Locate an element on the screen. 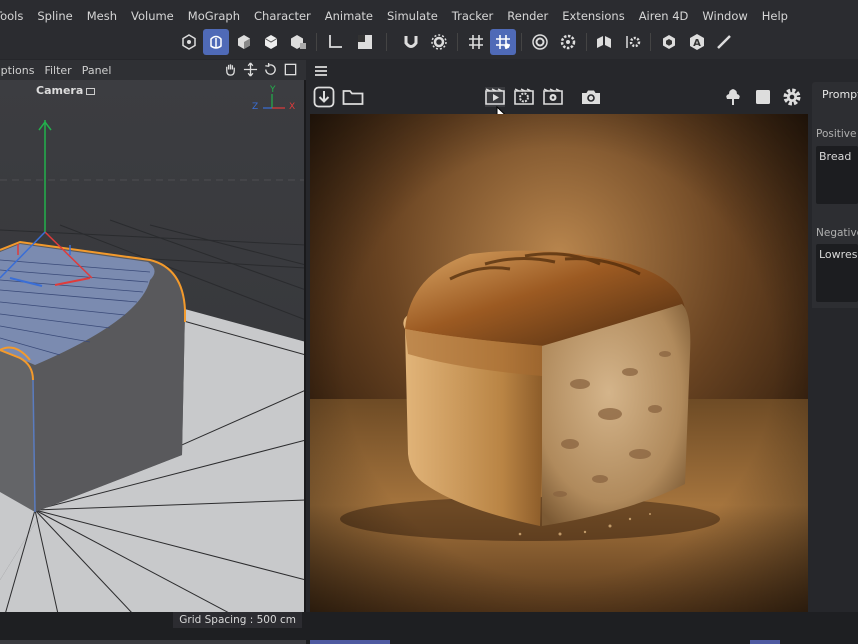 The height and width of the screenshot is (644, 858). camera-icon is located at coordinates (591, 97).